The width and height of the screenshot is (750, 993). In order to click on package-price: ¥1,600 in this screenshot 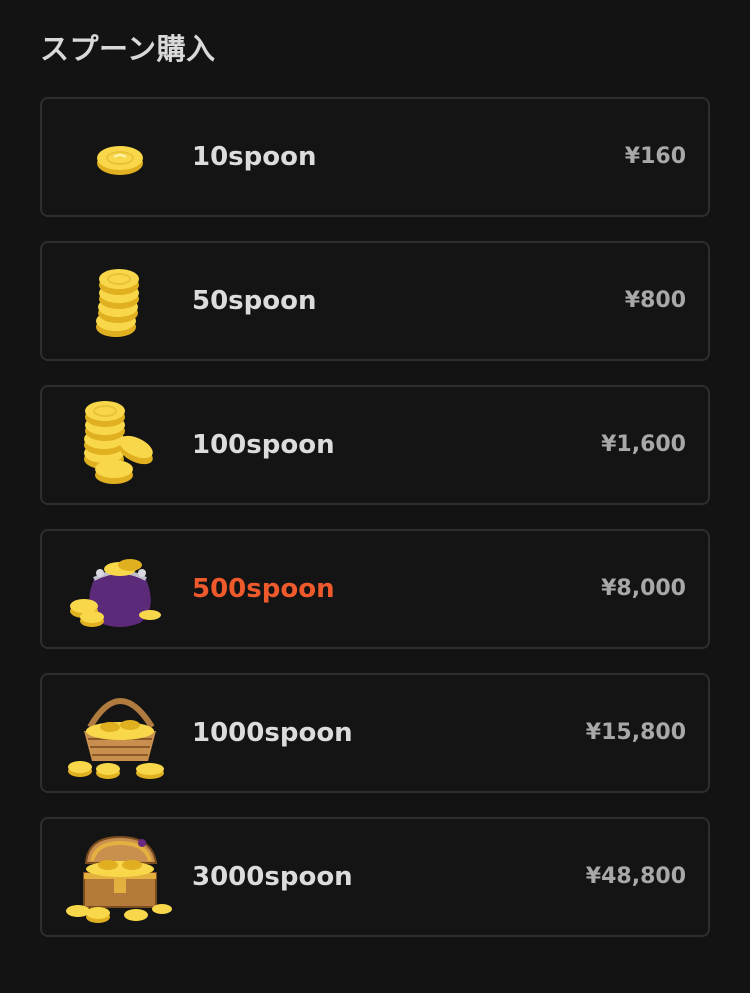, I will do `click(643, 444)`.